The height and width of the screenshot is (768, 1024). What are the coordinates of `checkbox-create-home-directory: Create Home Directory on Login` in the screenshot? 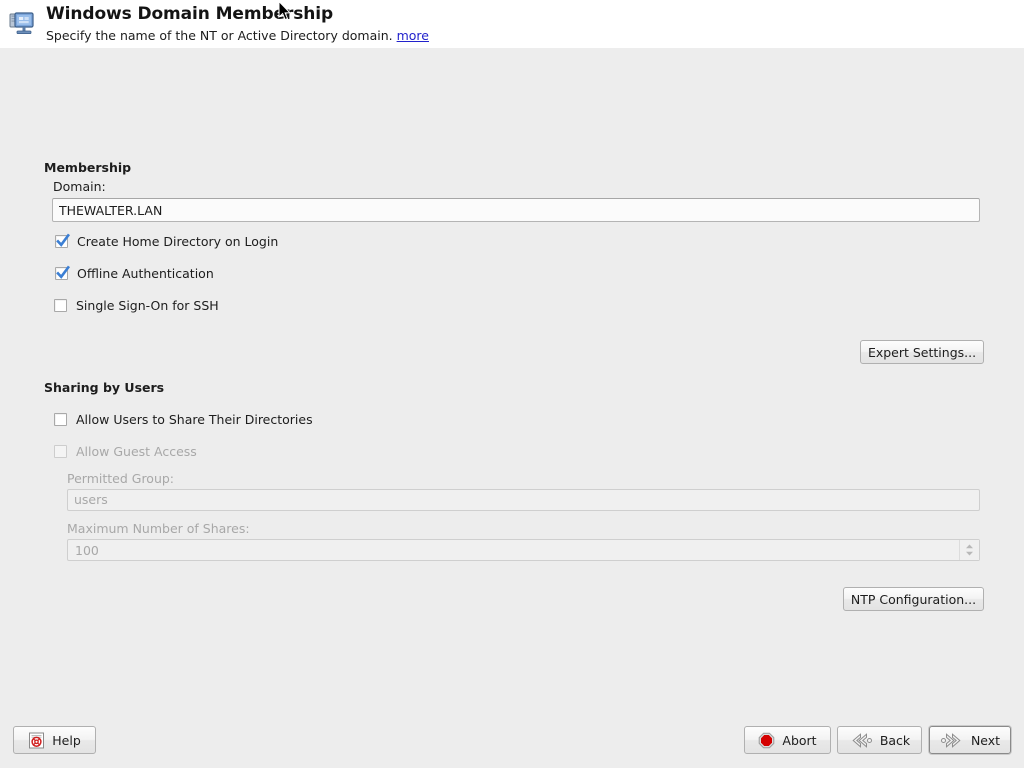 It's located at (167, 241).